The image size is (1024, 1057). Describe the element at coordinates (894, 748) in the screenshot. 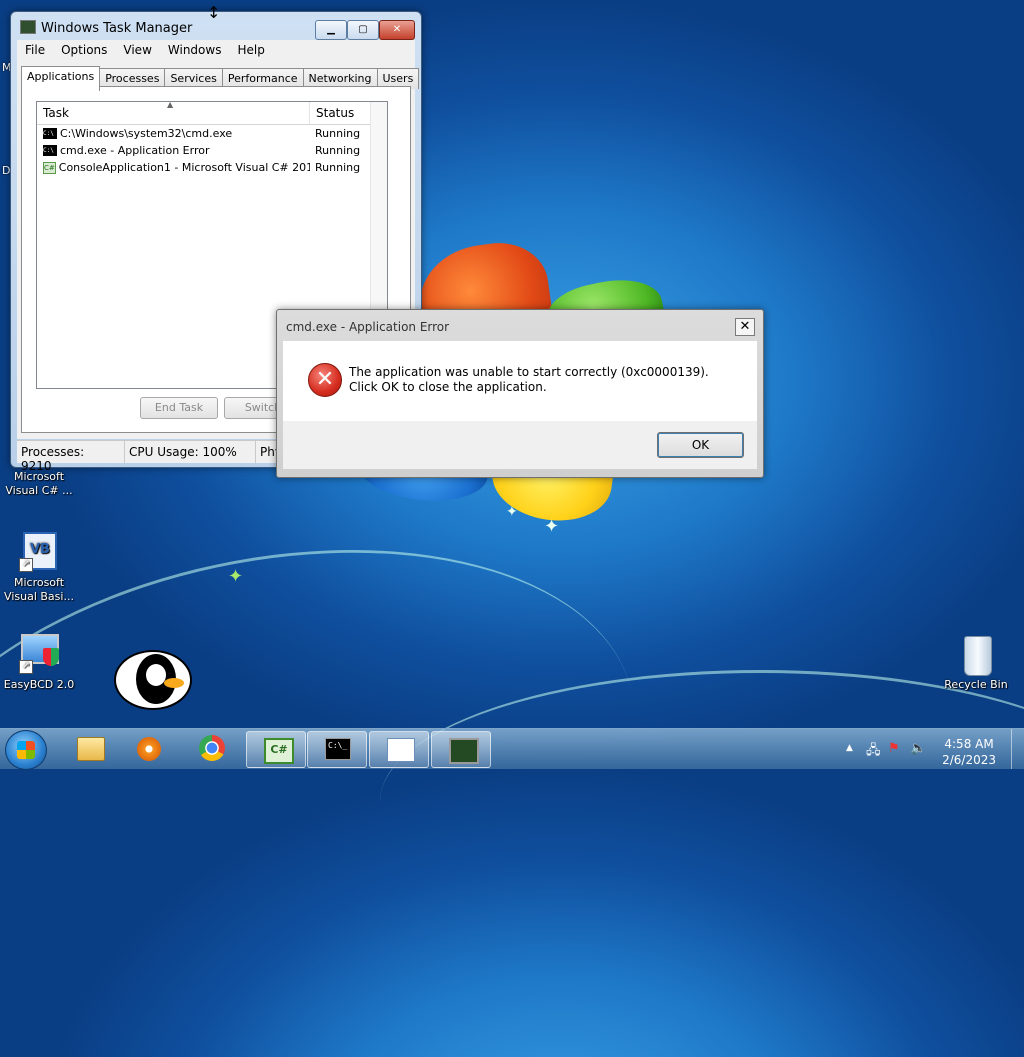

I see `action-center-flag-icon: ⚑` at that location.